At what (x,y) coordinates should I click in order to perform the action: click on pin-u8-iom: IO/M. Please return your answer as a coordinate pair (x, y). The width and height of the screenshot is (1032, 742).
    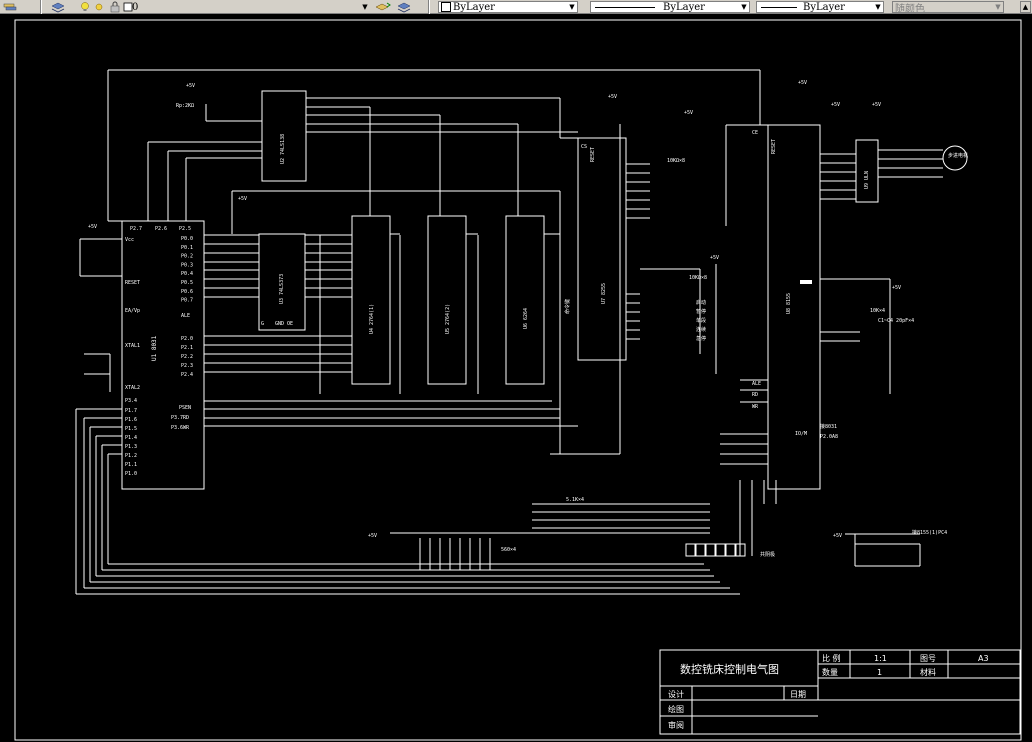
    Looking at the image, I should click on (801, 434).